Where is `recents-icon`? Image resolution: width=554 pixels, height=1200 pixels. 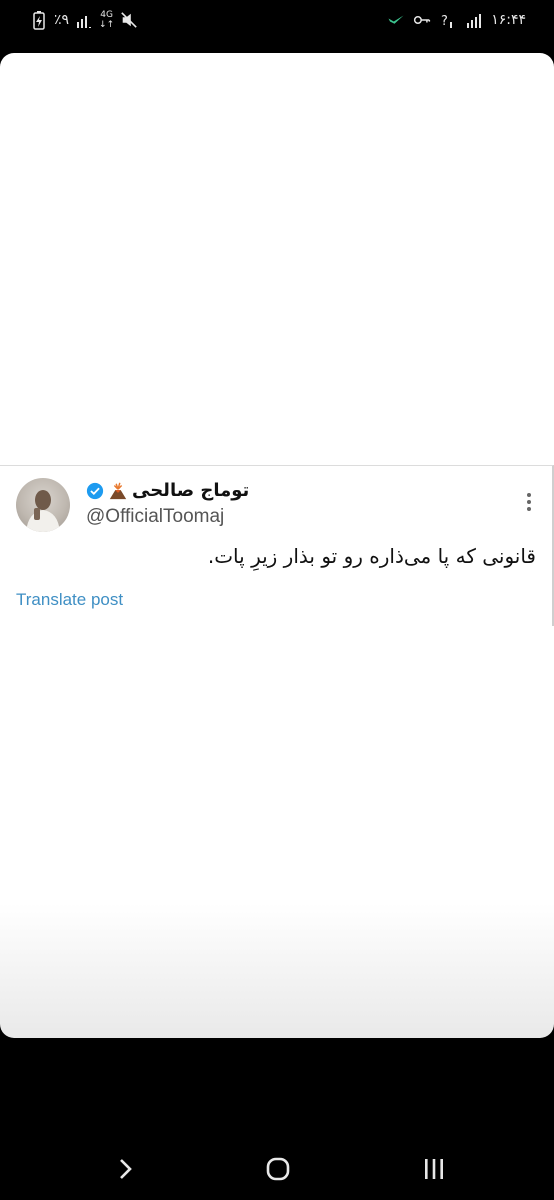
recents-icon is located at coordinates (434, 1169).